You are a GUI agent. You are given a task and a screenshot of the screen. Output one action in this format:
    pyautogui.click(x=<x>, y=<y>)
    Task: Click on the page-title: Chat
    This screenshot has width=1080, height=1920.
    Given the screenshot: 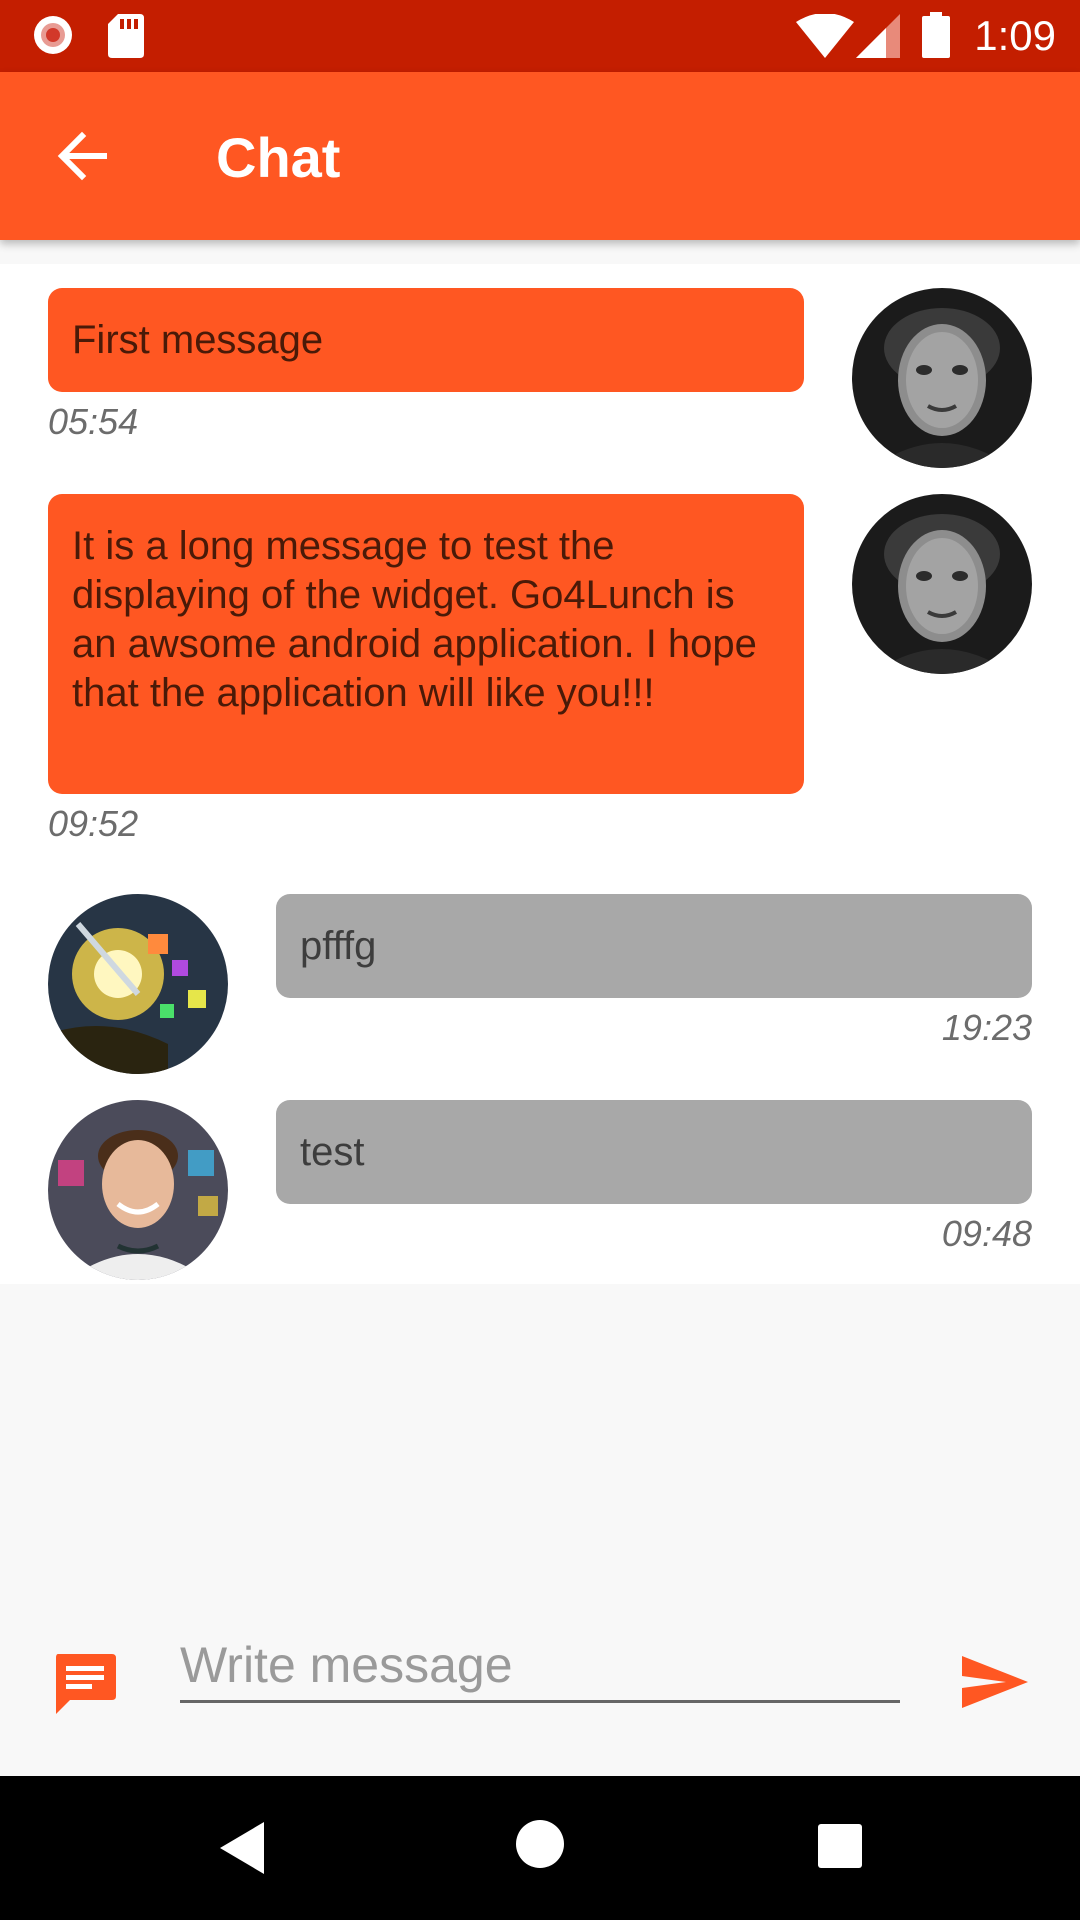 What is the action you would take?
    pyautogui.click(x=278, y=157)
    